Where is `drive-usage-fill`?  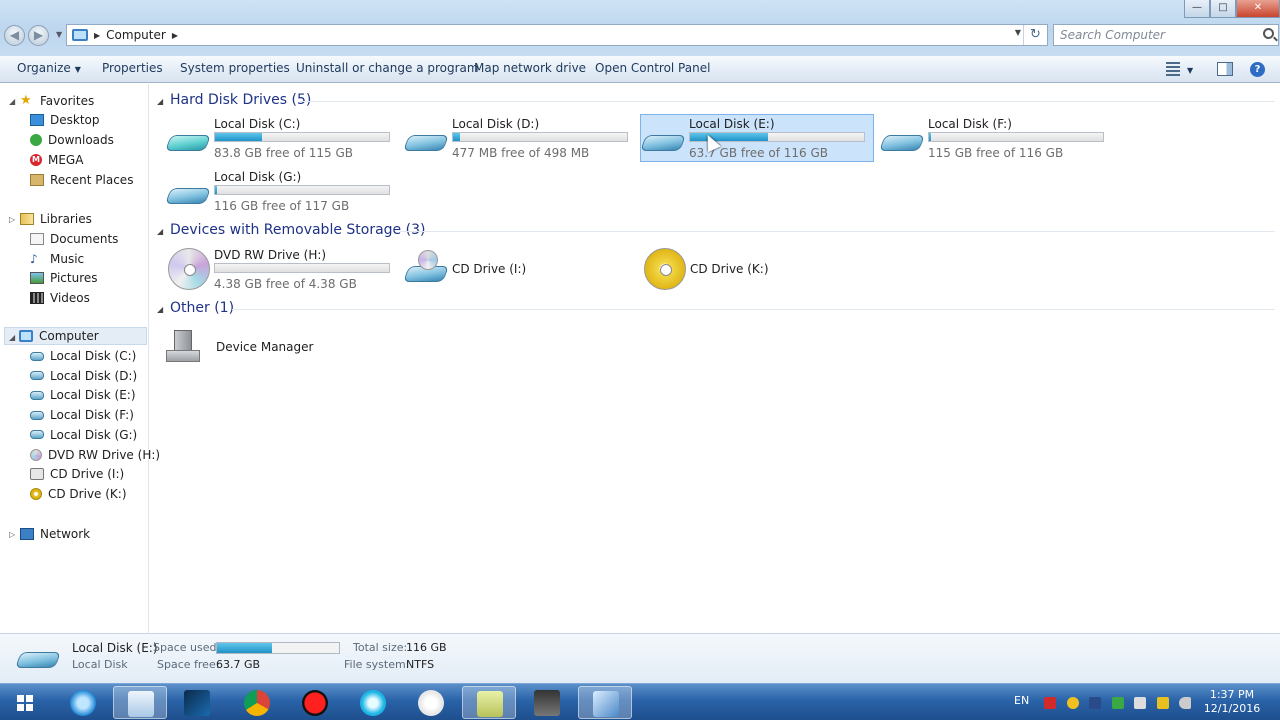
drive-usage-fill is located at coordinates (238, 137).